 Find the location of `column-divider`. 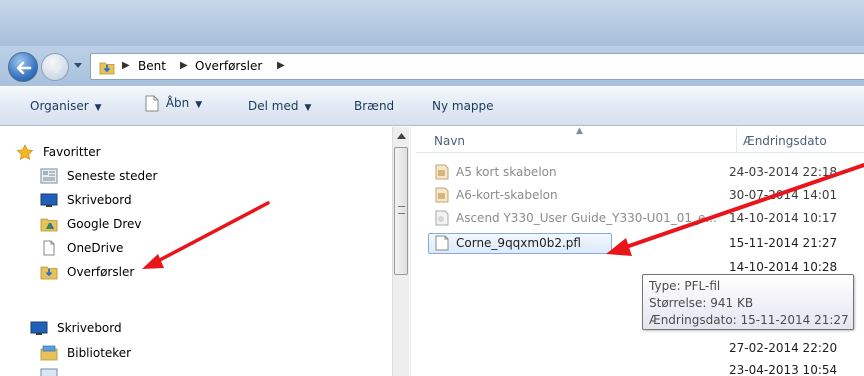

column-divider is located at coordinates (736, 140).